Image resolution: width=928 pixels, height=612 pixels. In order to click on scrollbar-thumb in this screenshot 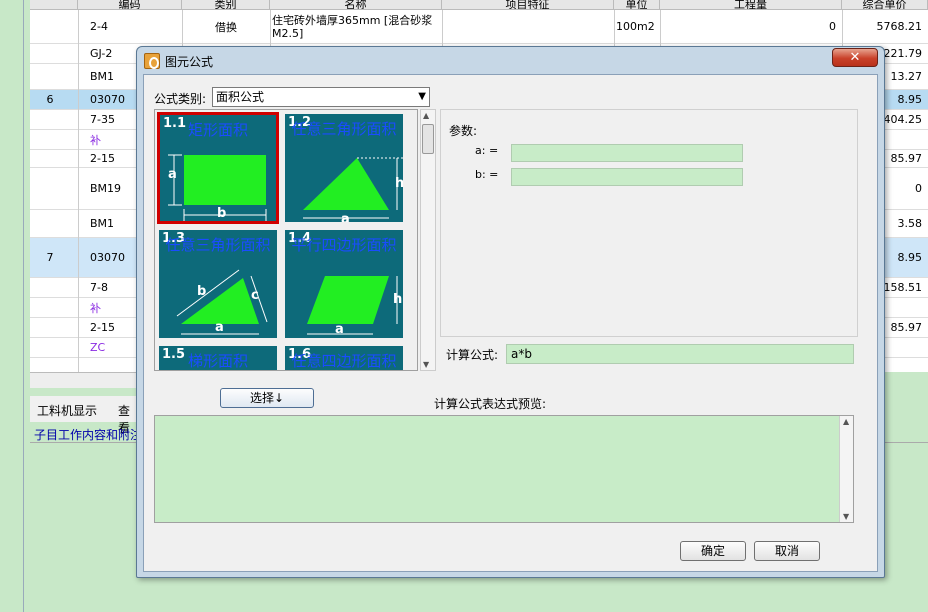, I will do `click(428, 139)`.